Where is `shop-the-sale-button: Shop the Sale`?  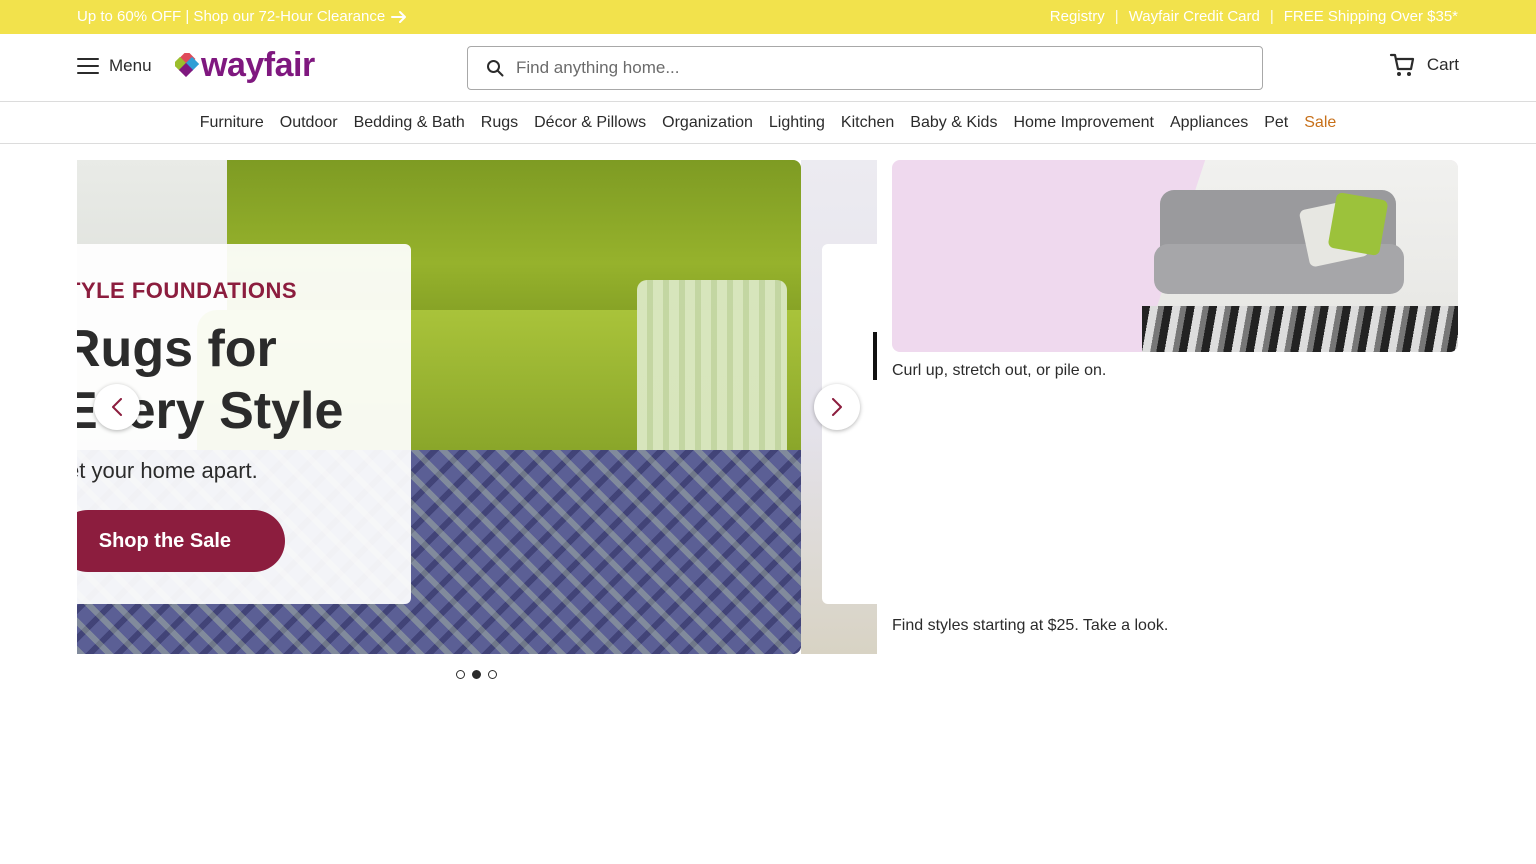 shop-the-sale-button: Shop the Sale is located at coordinates (181, 541).